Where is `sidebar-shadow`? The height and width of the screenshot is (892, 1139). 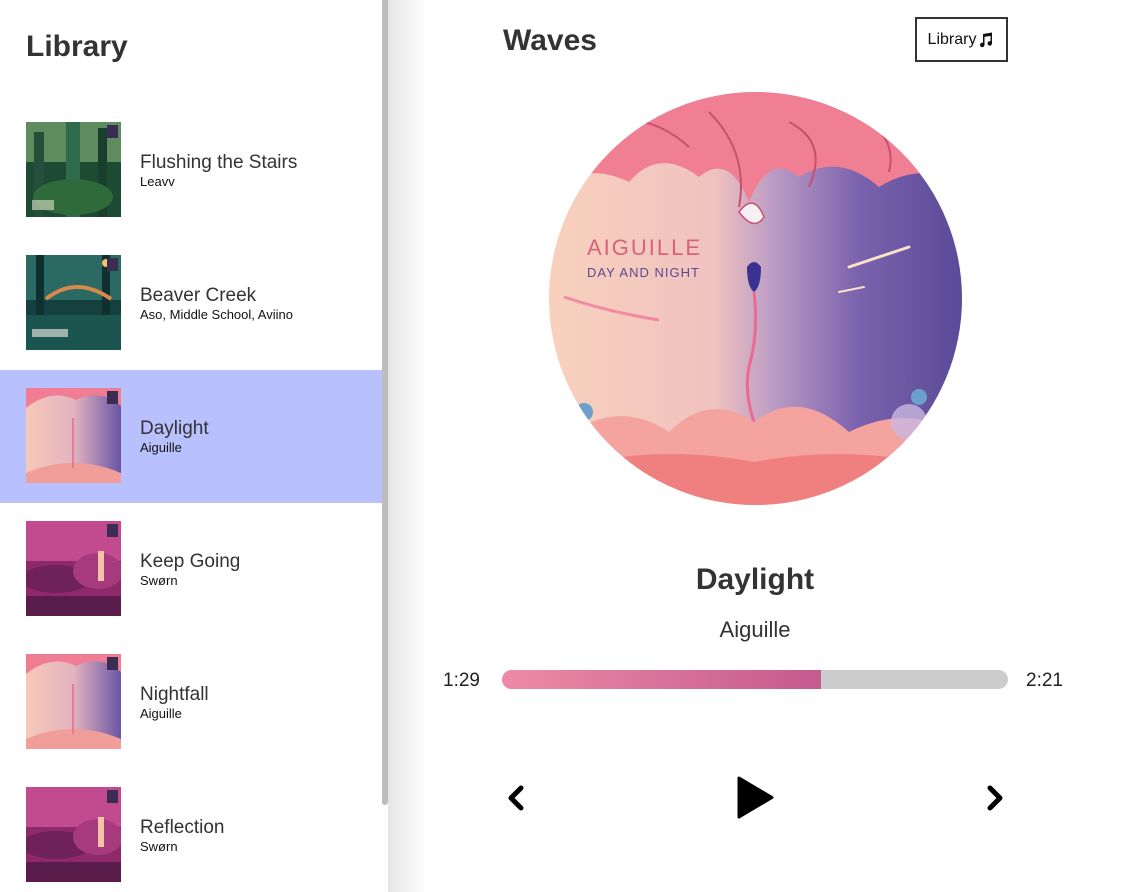
sidebar-shadow is located at coordinates (408, 446).